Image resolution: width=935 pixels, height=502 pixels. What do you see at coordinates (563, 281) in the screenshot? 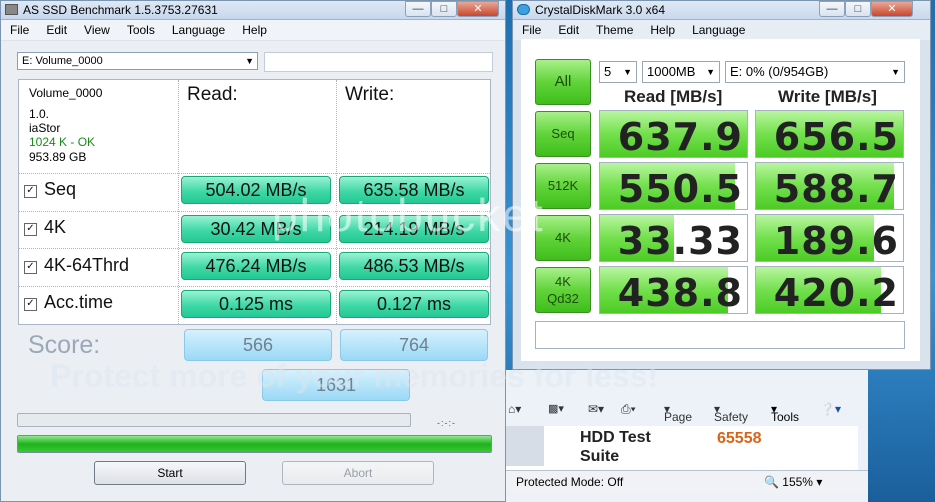
I see `button-label-line1: 4K` at bounding box center [563, 281].